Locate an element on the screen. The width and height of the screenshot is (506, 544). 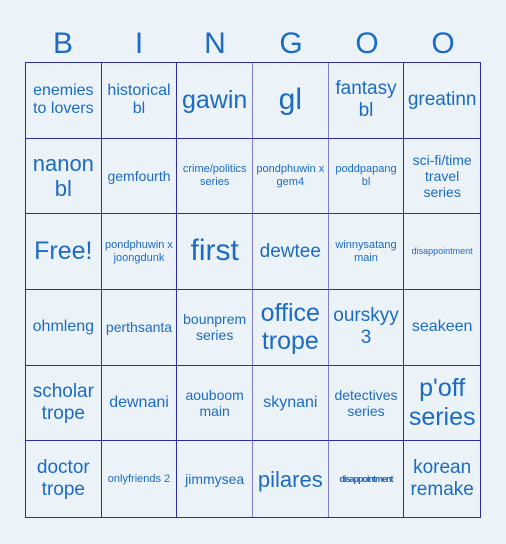
bingo-cell: dewtee is located at coordinates (290, 252).